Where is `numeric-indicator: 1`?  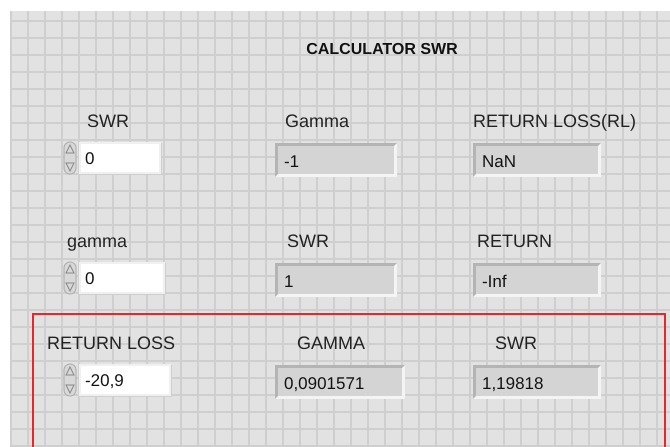 numeric-indicator: 1 is located at coordinates (336, 280).